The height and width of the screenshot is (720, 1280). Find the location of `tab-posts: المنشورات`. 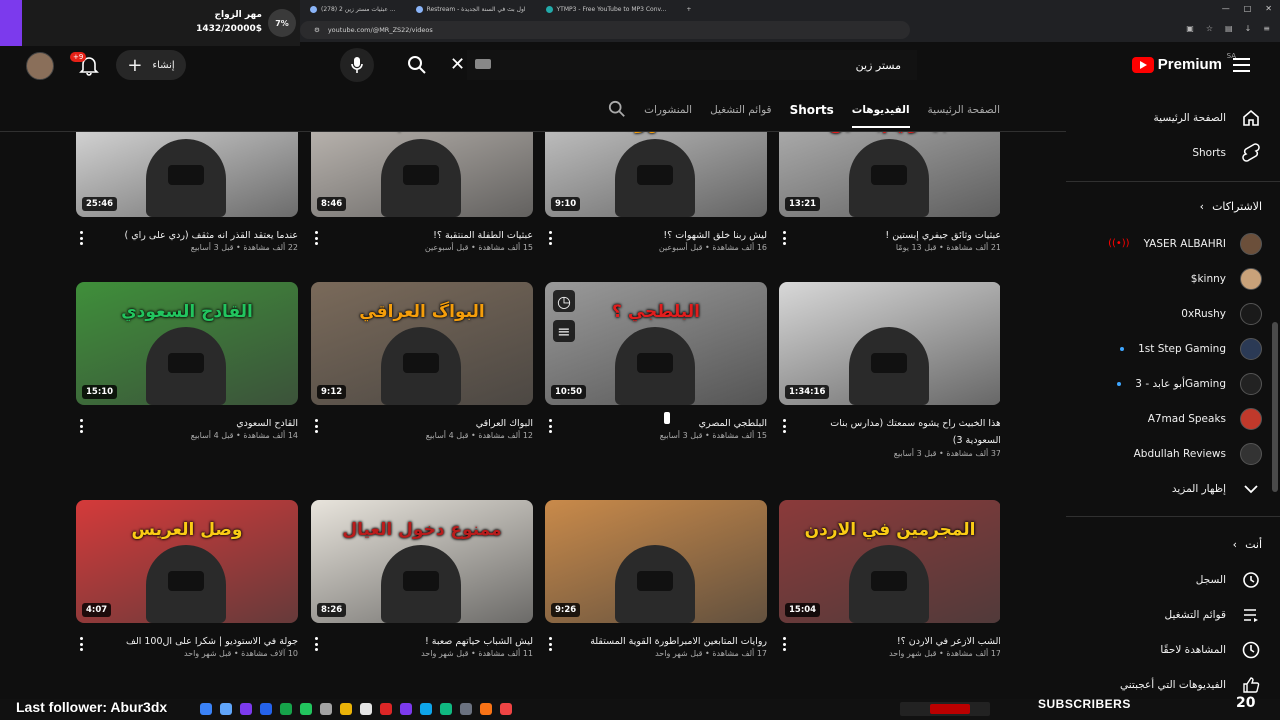

tab-posts: المنشورات is located at coordinates (668, 110).